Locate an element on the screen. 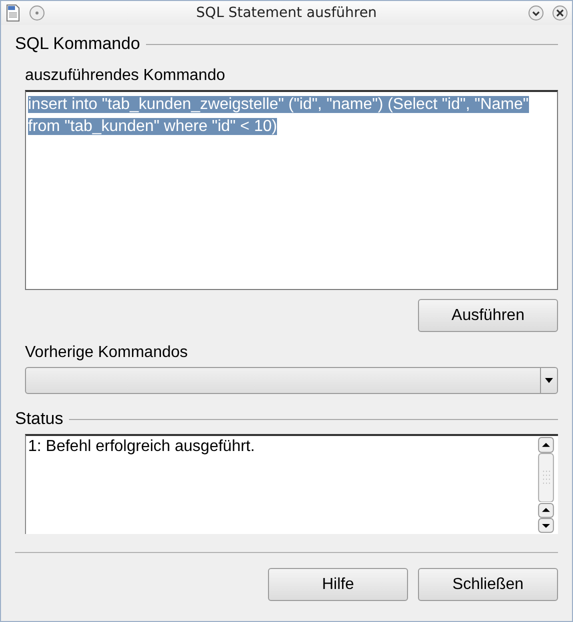 This screenshot has height=622, width=573. close-button: Schließen is located at coordinates (488, 584).